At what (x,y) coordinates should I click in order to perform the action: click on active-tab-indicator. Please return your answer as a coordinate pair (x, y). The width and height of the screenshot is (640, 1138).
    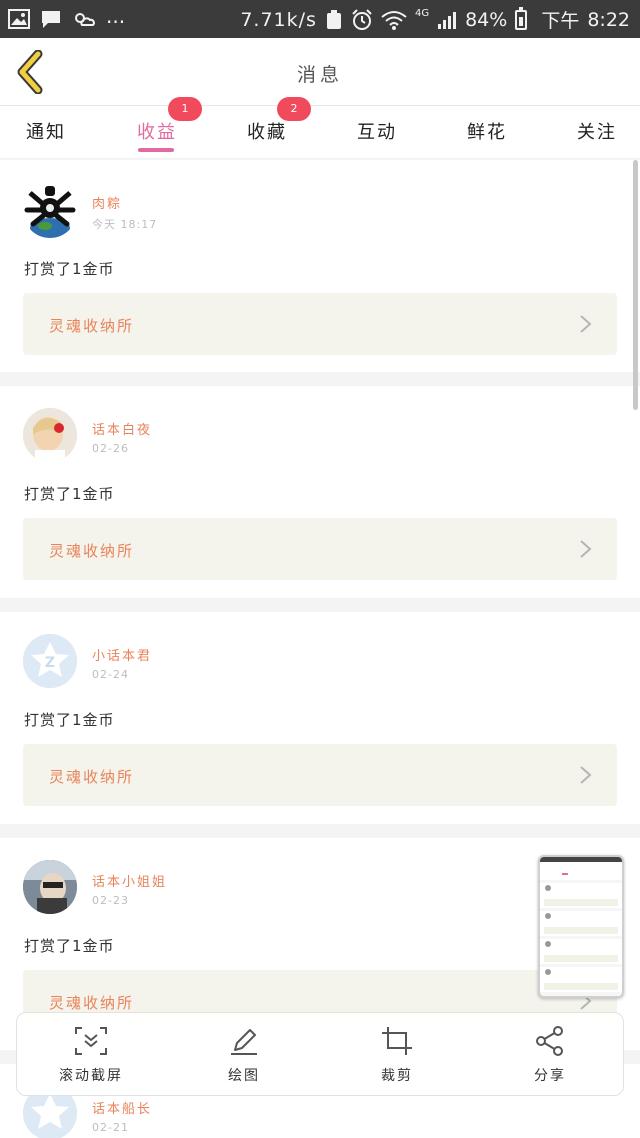
    Looking at the image, I should click on (156, 150).